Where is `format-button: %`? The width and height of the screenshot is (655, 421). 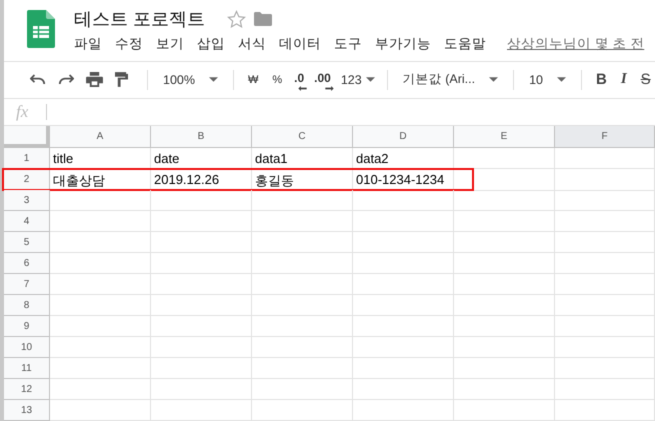
format-button: % is located at coordinates (277, 80).